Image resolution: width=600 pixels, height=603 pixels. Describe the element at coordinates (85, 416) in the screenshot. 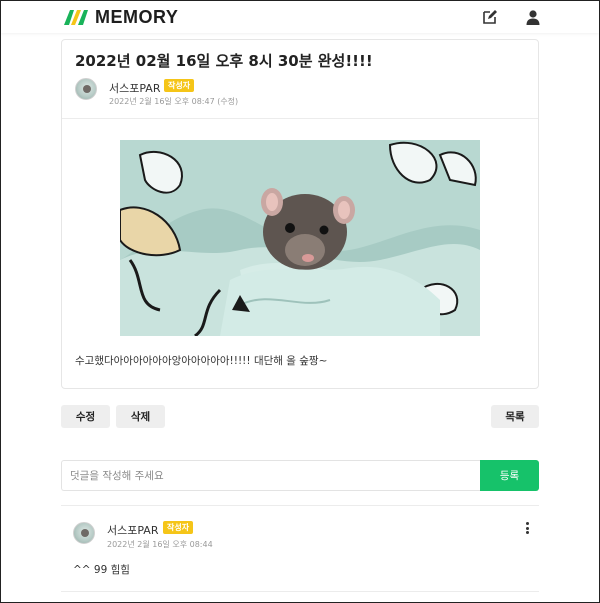

I see `edit-button: 수정` at that location.